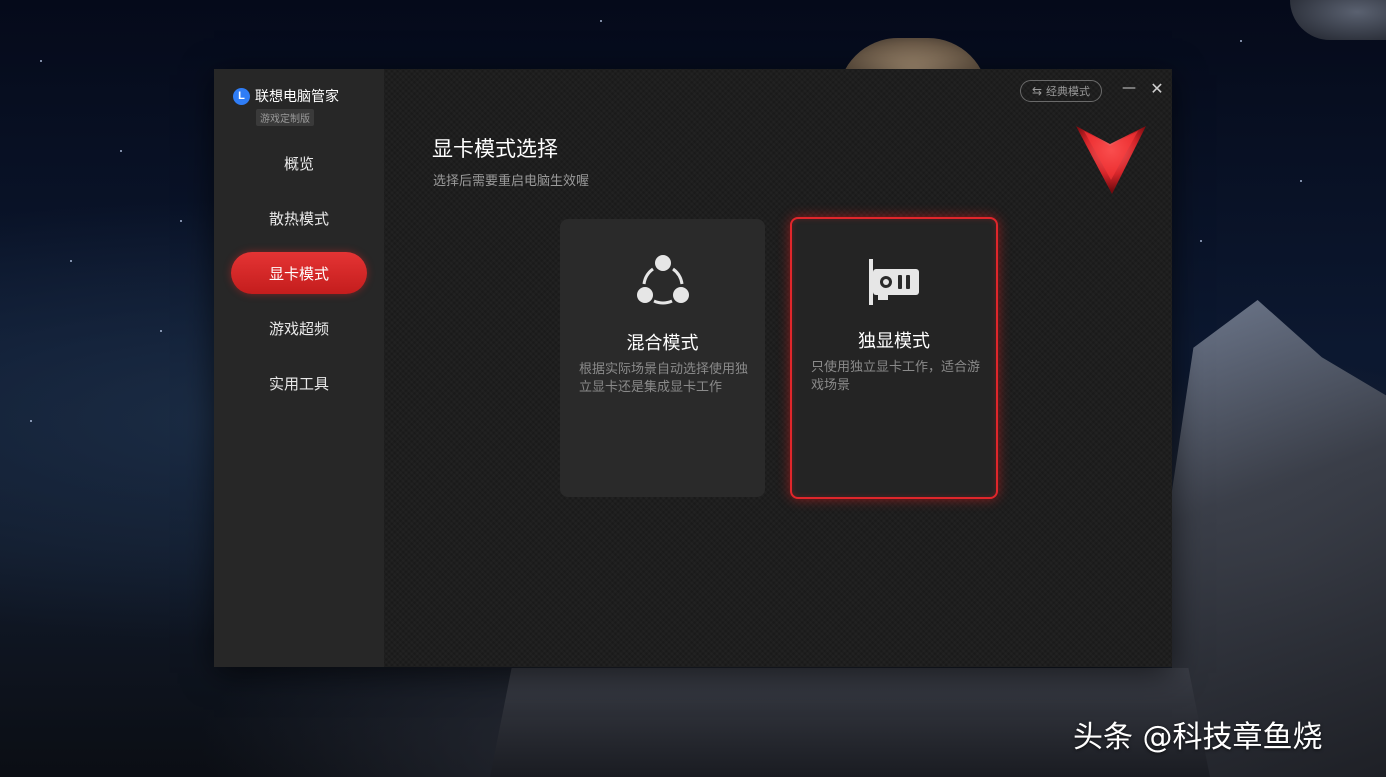 The image size is (1386, 777). I want to click on close-button: ✕, so click(1157, 88).